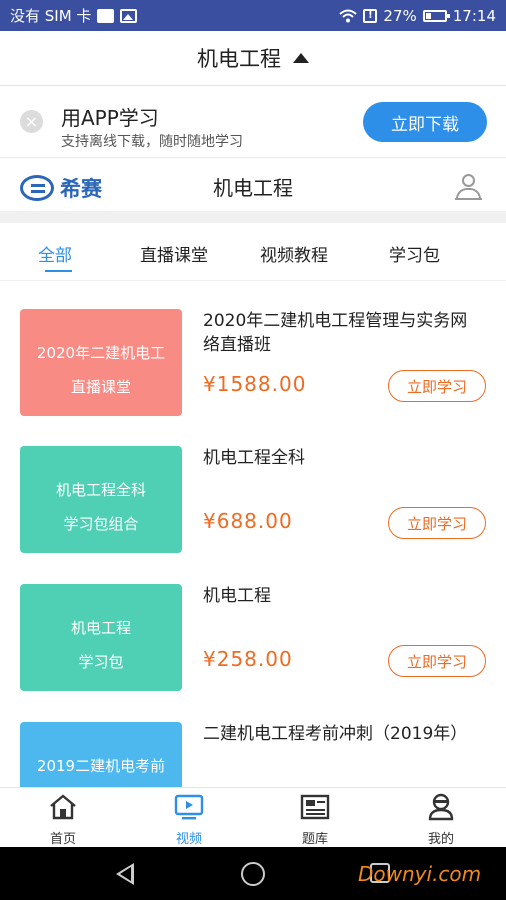 This screenshot has width=506, height=900. I want to click on thumbnail-line1: 机电工程, so click(100, 628).